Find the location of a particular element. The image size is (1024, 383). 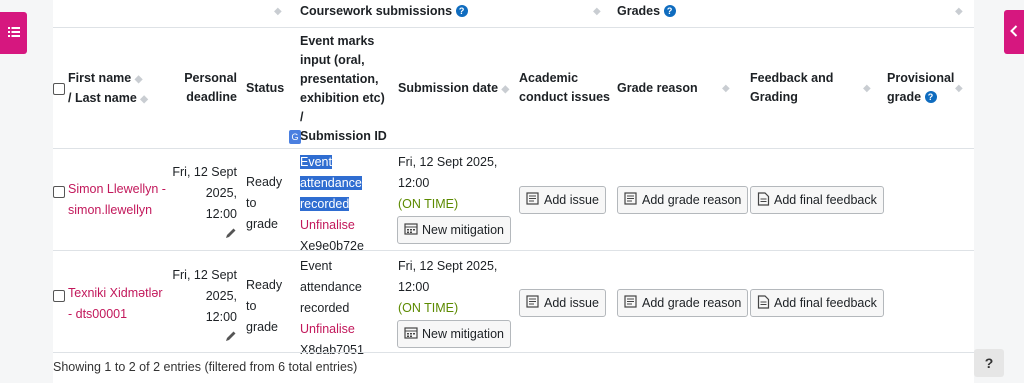

group-header-coursework: Coursework submissions ? is located at coordinates (384, 11).